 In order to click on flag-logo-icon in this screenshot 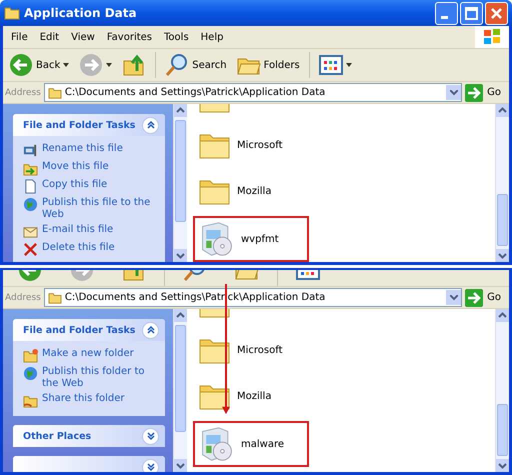, I will do `click(492, 37)`.